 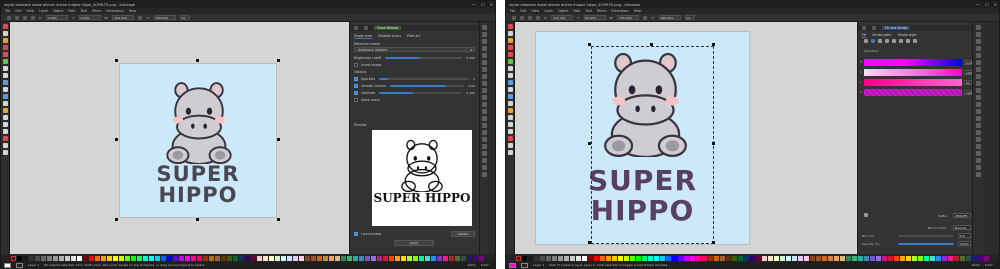 What do you see at coordinates (389, 36) in the screenshot?
I see `tab-multiple-scans: Multiple scans` at bounding box center [389, 36].